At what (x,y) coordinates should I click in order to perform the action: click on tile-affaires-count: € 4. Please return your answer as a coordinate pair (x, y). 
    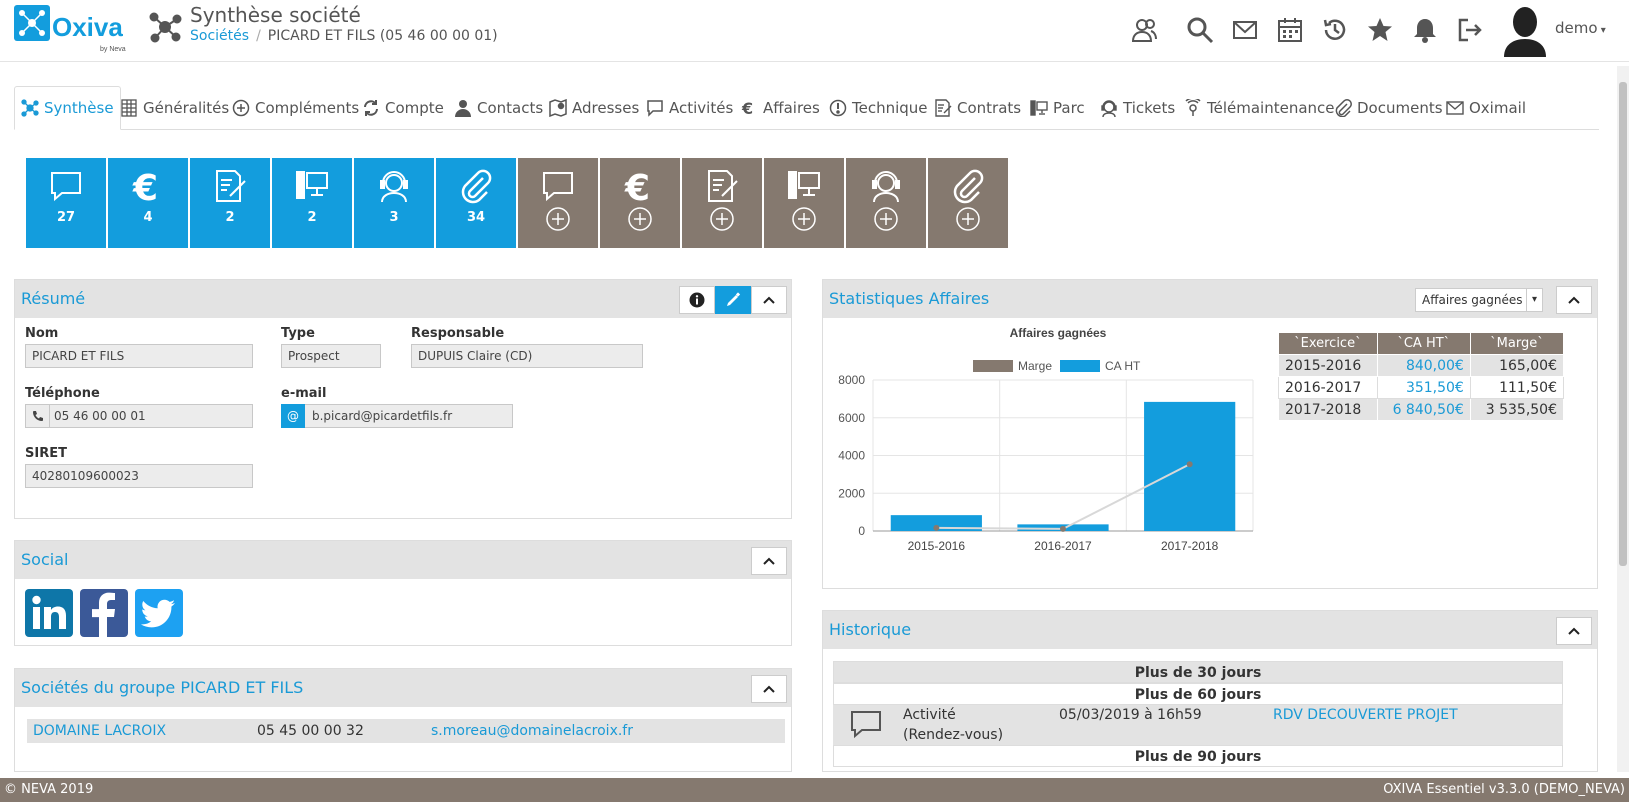
    Looking at the image, I should click on (148, 203).